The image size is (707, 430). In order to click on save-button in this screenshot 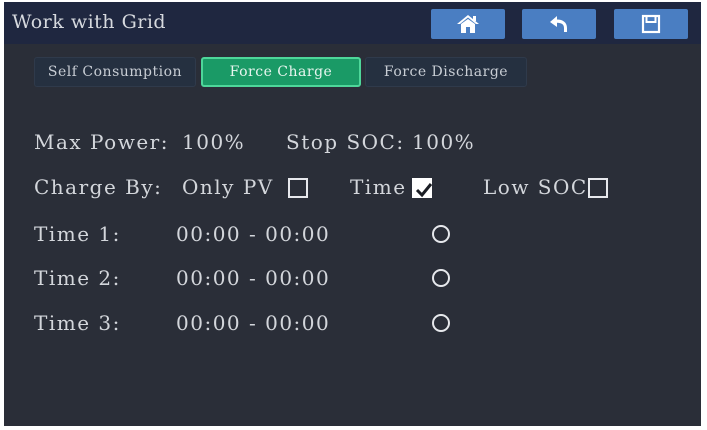, I will do `click(651, 24)`.